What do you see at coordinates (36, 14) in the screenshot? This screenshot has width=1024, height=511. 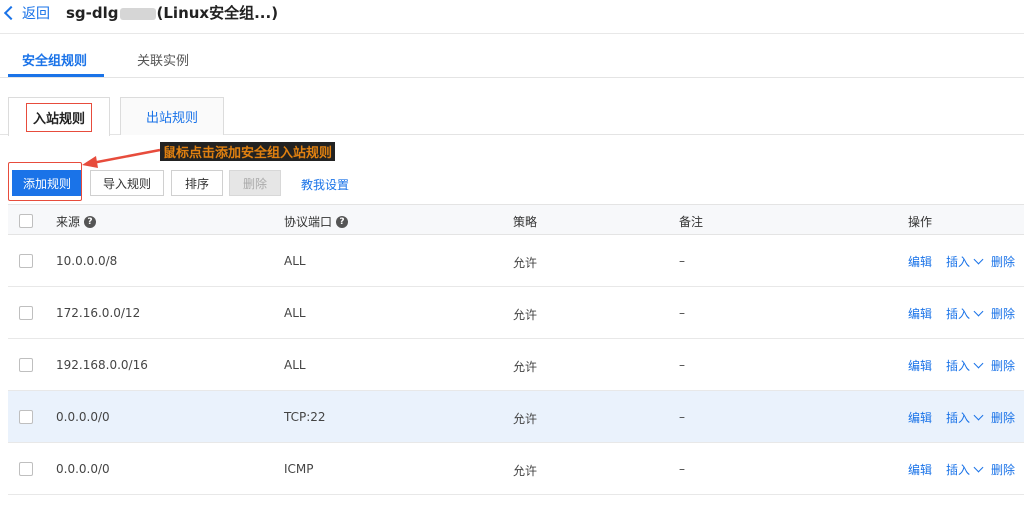 I see `back-label: 返回` at bounding box center [36, 14].